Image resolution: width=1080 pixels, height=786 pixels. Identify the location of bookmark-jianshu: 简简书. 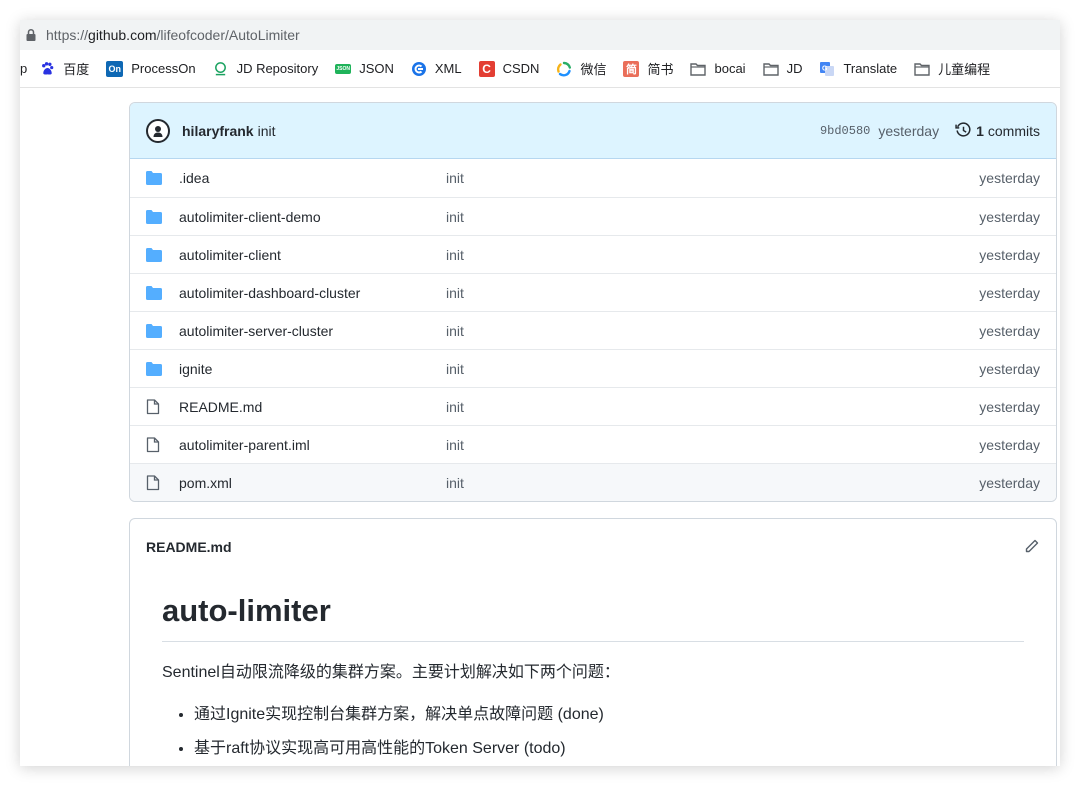
(648, 68).